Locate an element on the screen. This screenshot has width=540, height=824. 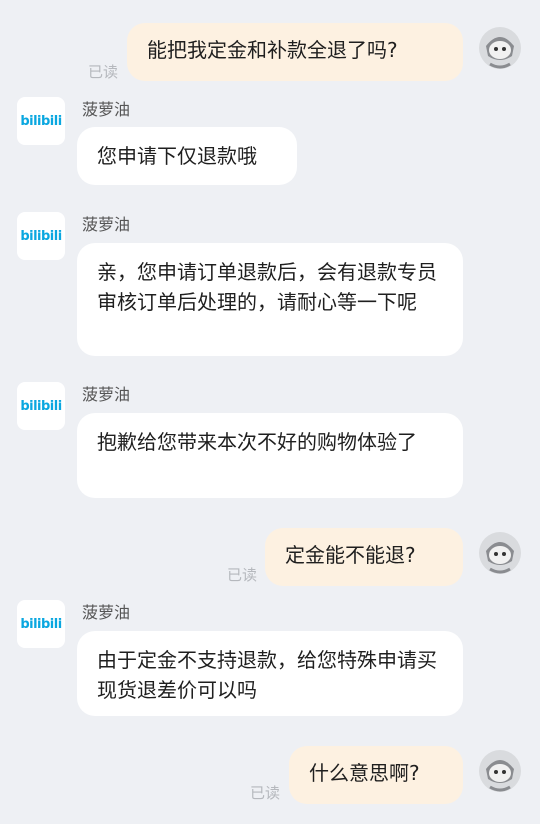
incoming-message: 亲，您申请订单退款后，会有退款专员审核订单后处理的，请耐心等一下呢 is located at coordinates (270, 299).